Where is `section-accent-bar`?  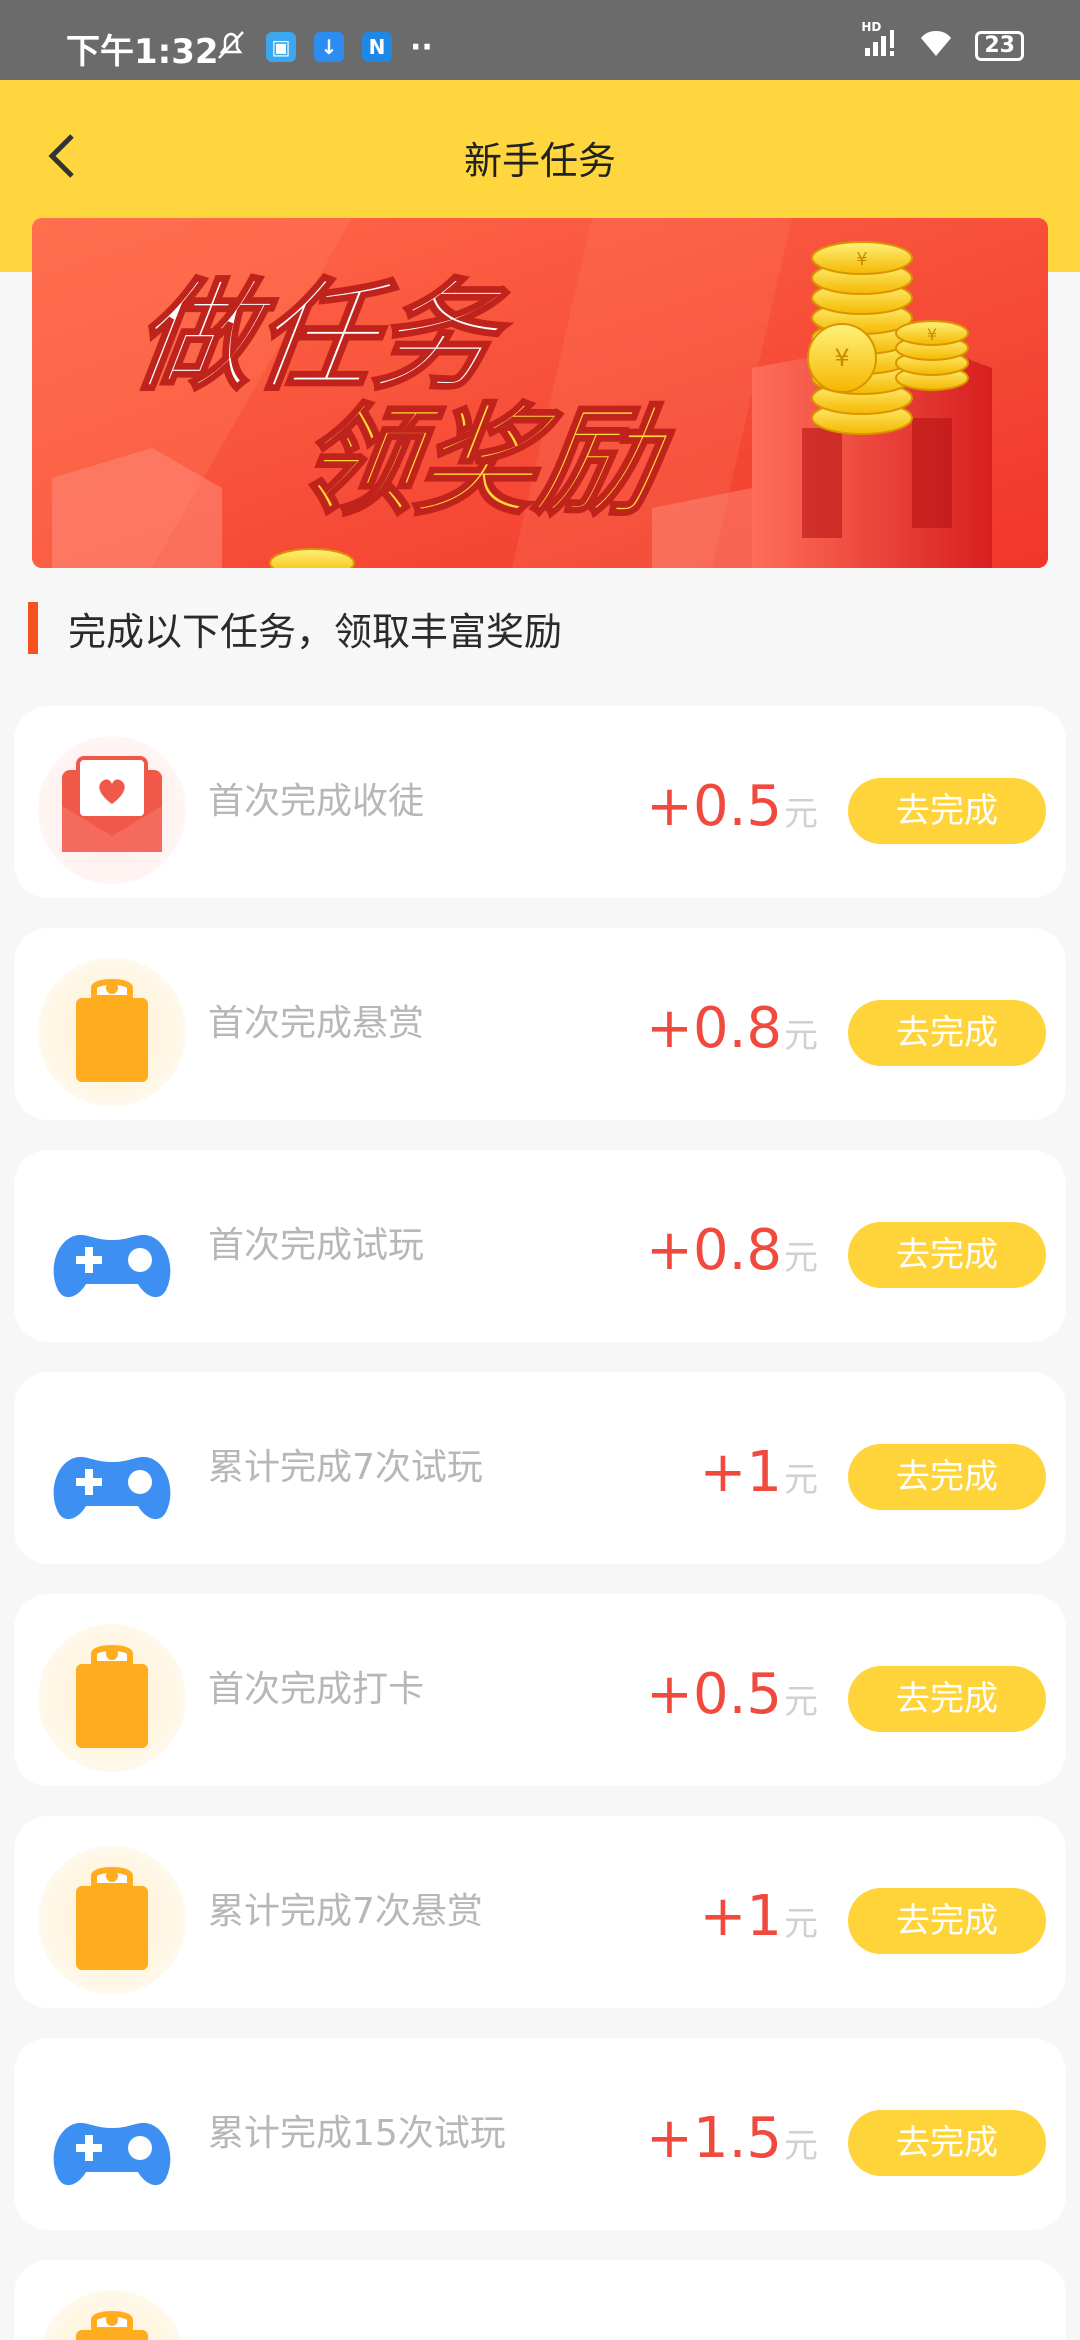
section-accent-bar is located at coordinates (33, 628).